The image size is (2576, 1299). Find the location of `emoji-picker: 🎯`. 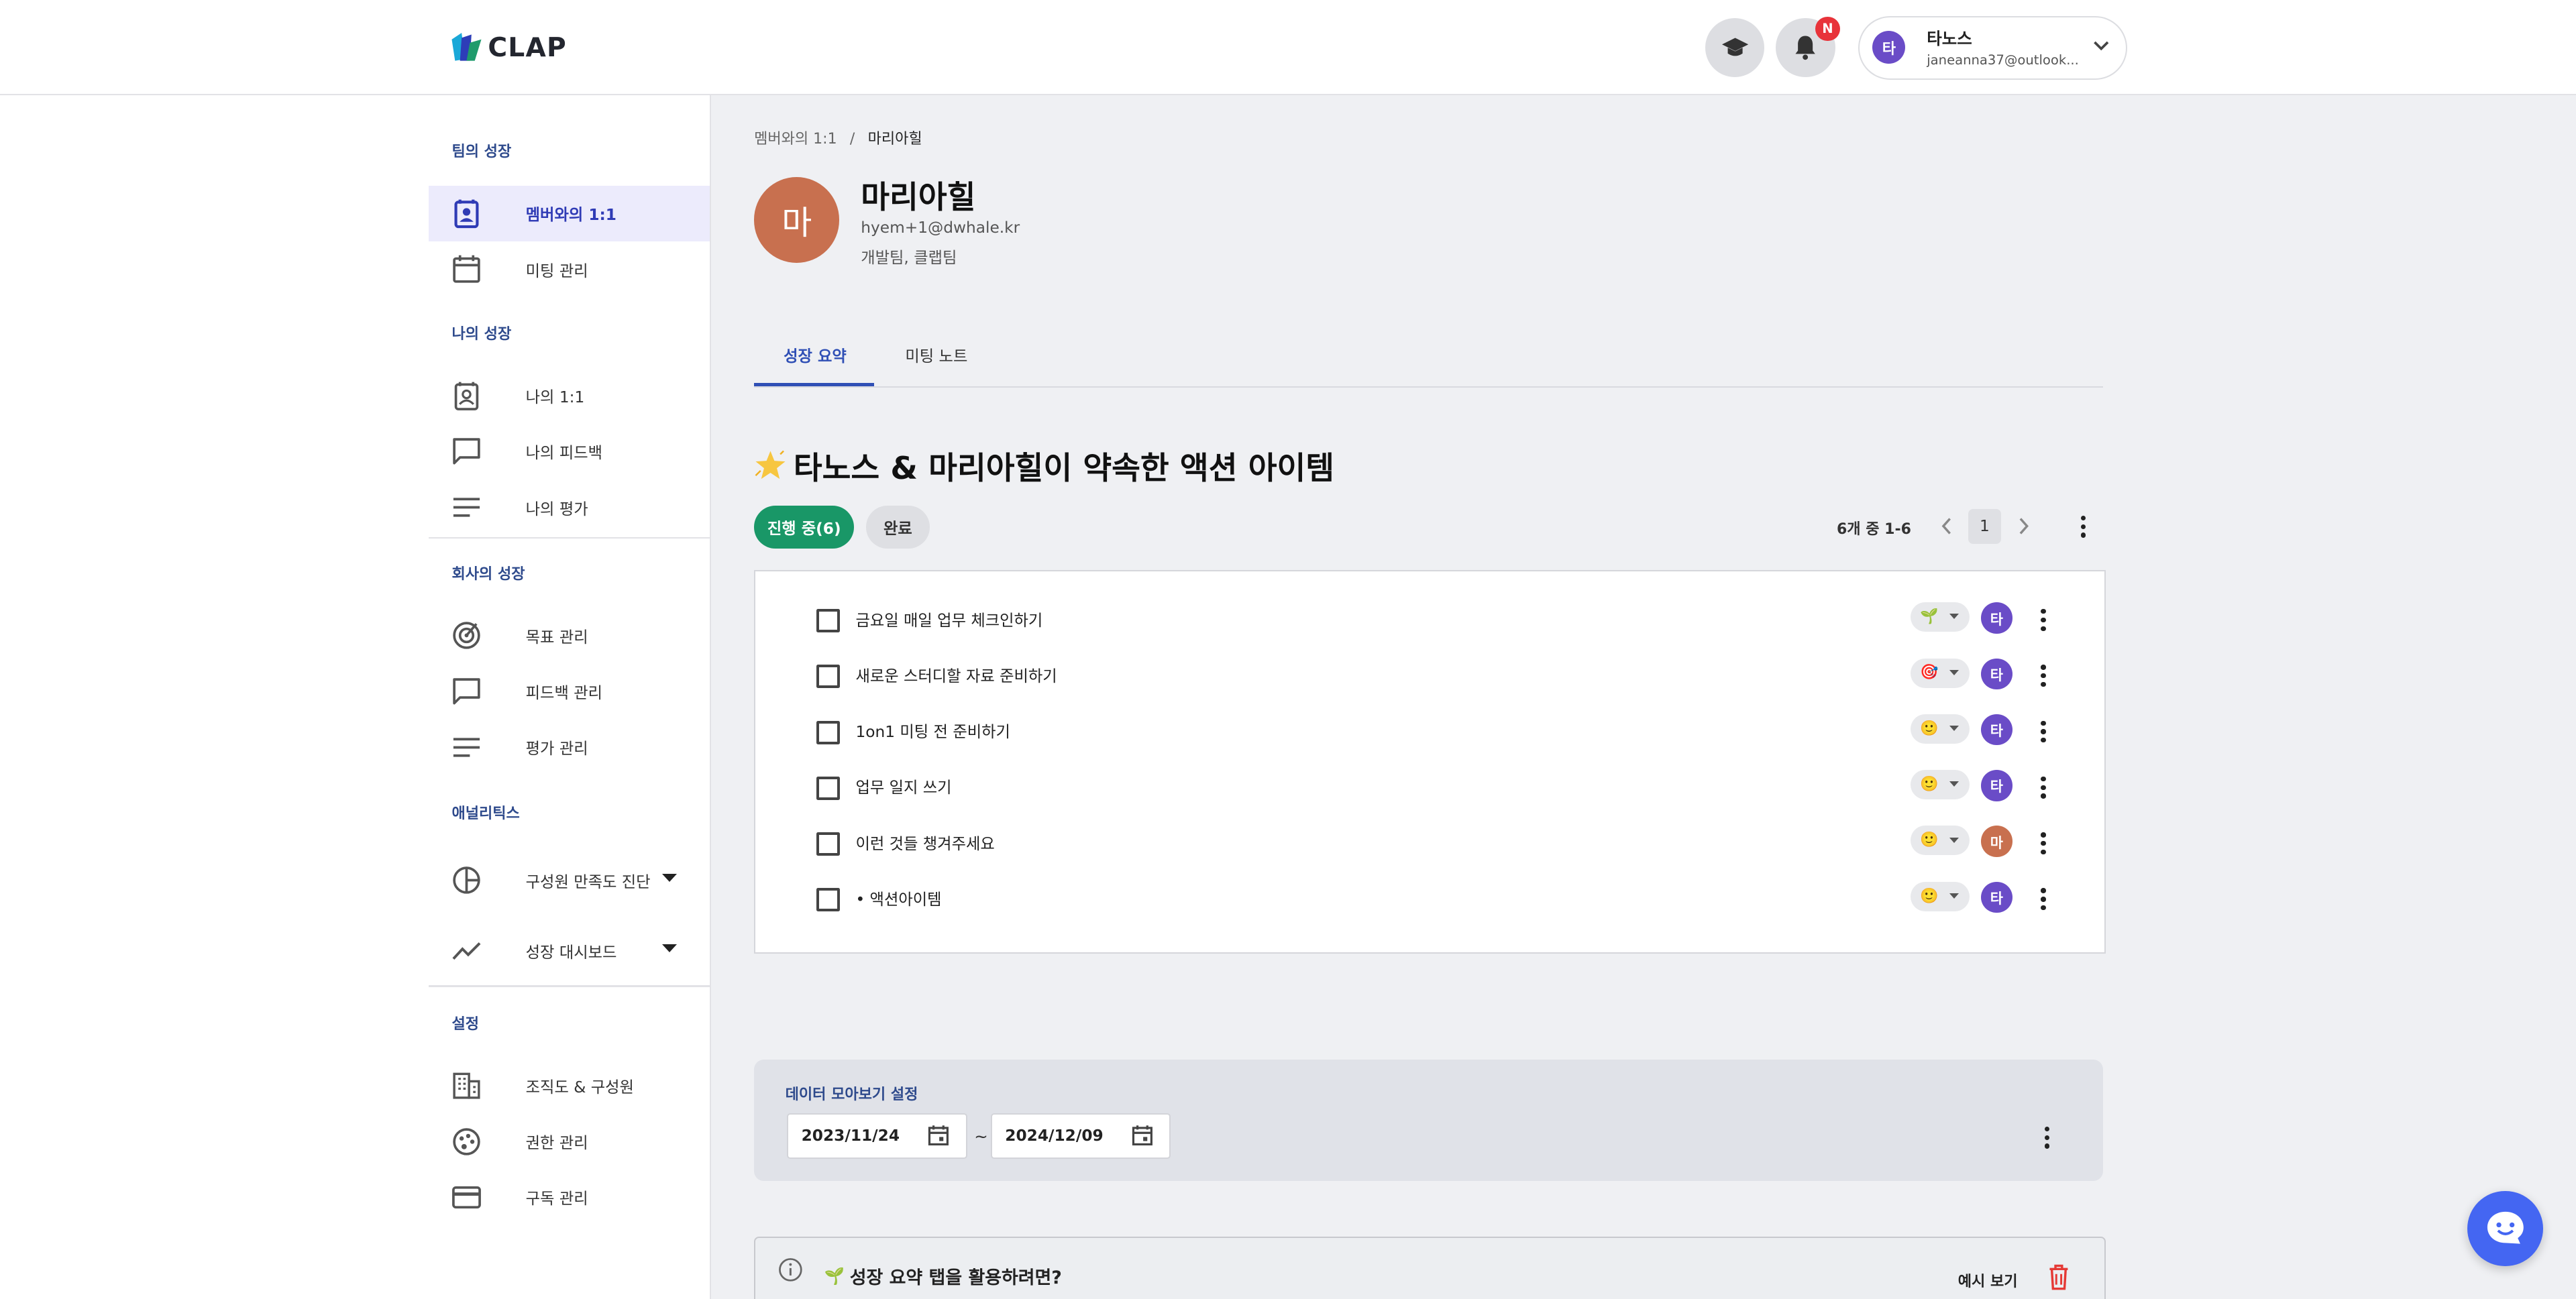

emoji-picker: 🎯 is located at coordinates (1940, 673).